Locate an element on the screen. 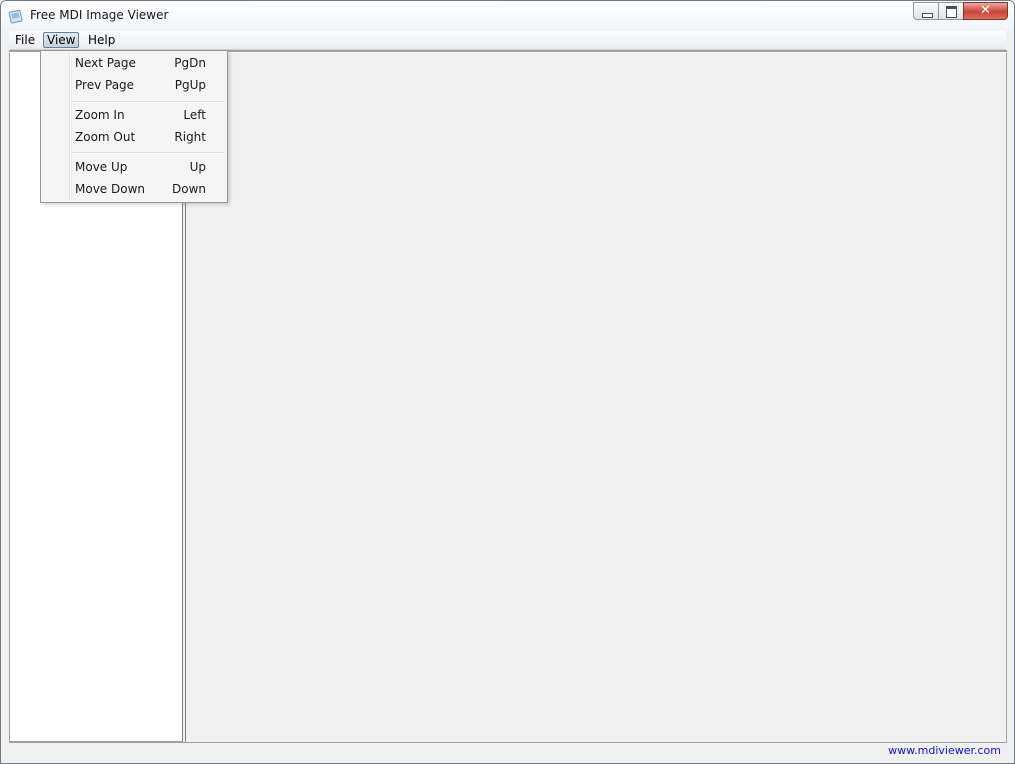 This screenshot has width=1015, height=764. menu-item-shortcut: Up is located at coordinates (197, 167).